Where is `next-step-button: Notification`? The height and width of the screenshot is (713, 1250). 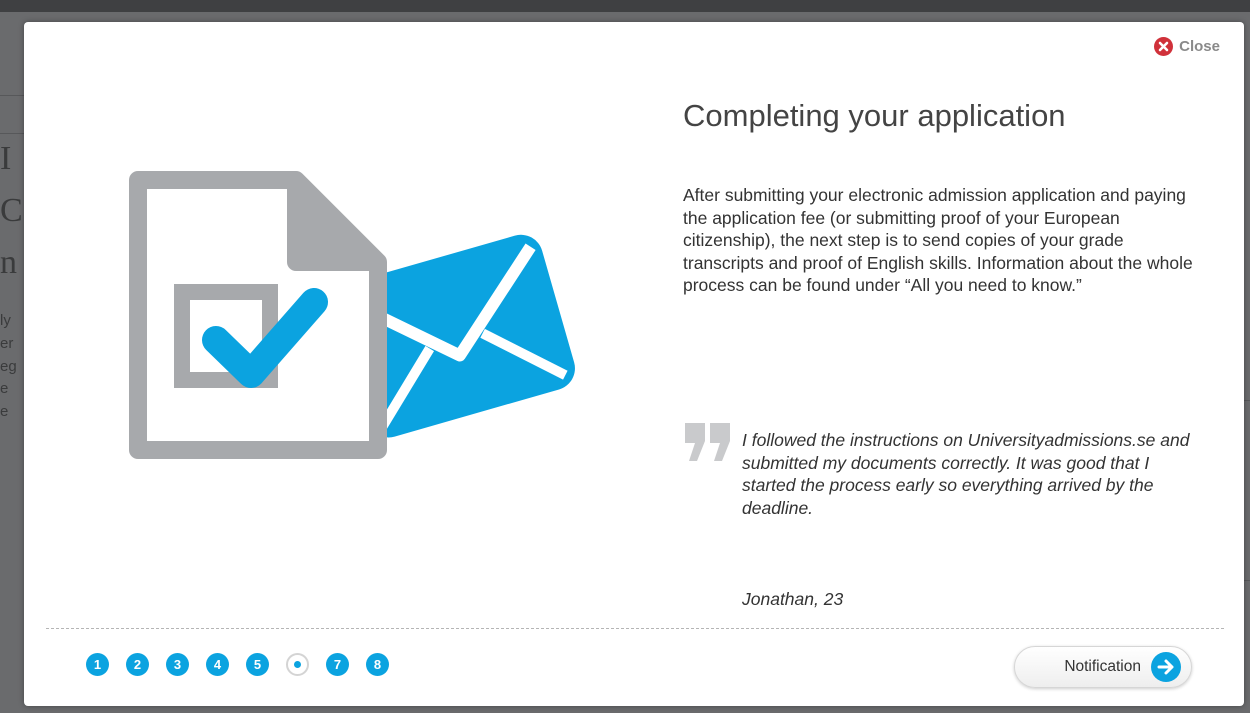 next-step-button: Notification is located at coordinates (1103, 667).